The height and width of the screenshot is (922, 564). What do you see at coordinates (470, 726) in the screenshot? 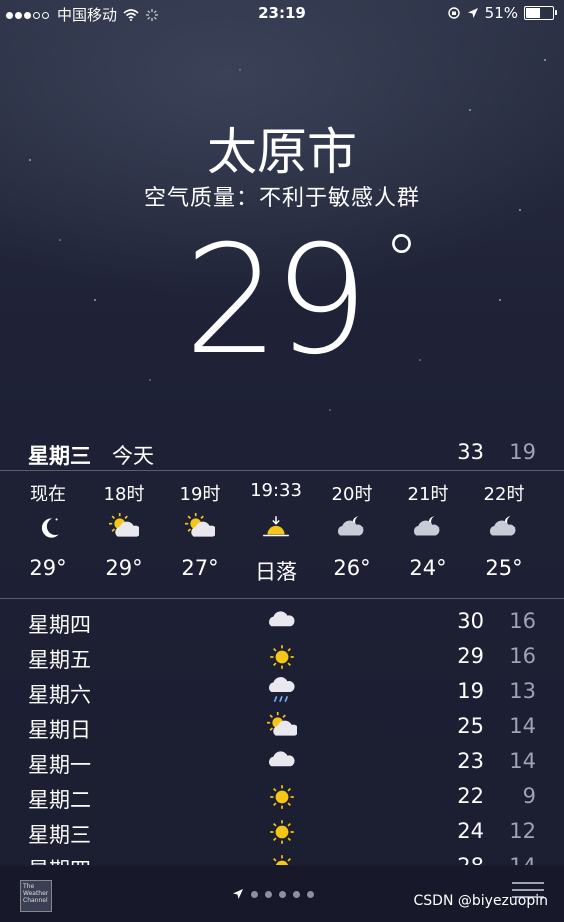
I see `daily-high: 25` at bounding box center [470, 726].